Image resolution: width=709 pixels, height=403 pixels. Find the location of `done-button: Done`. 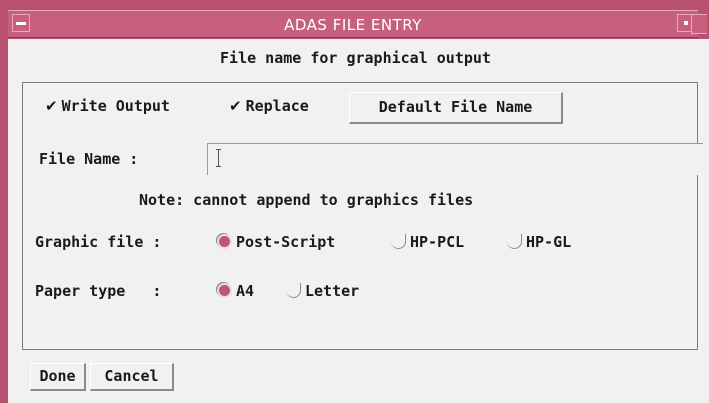

done-button: Done is located at coordinates (58, 377).